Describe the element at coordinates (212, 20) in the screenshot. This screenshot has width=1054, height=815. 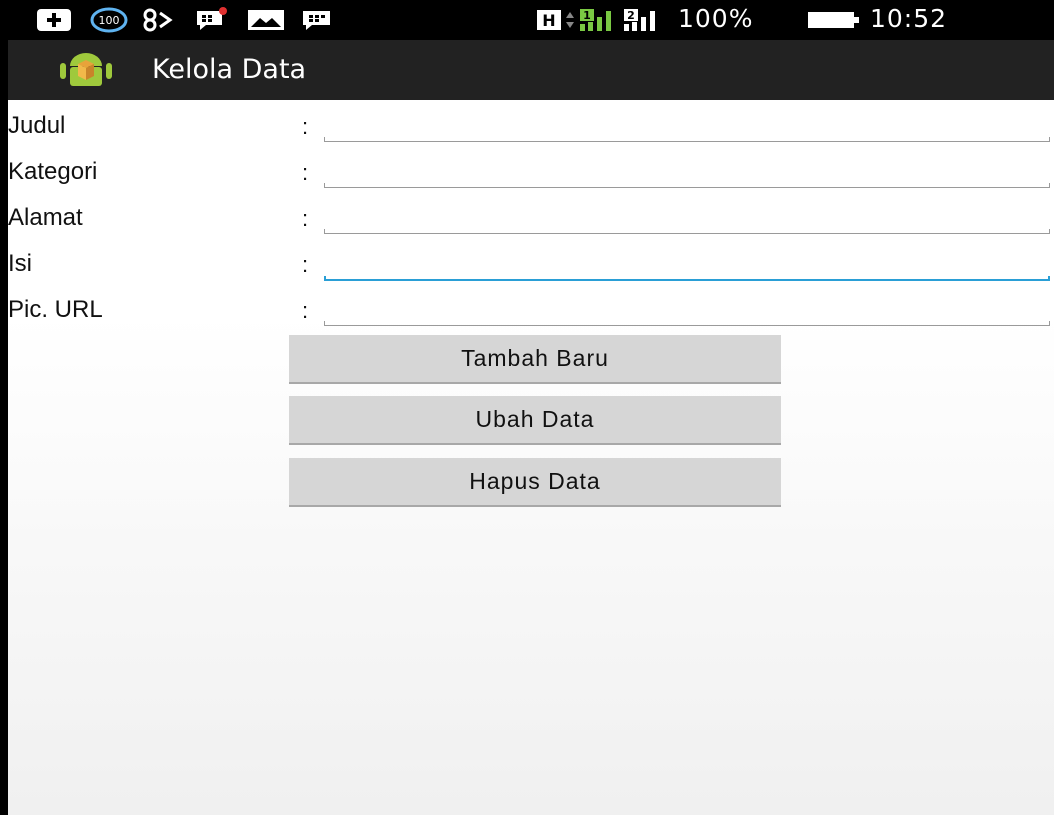
I see `bbm-notification-icon` at that location.